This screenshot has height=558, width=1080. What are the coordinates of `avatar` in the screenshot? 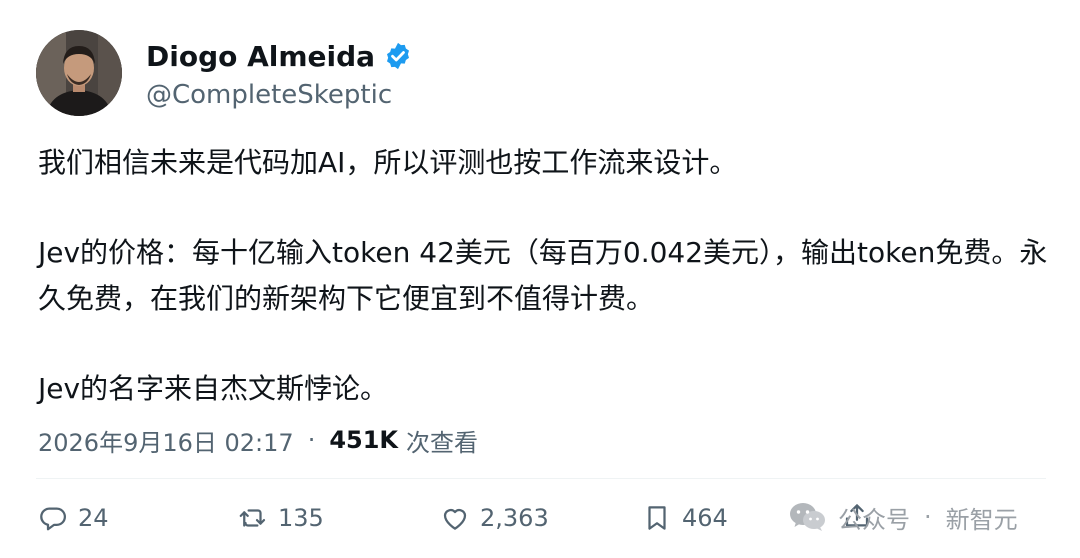 It's located at (79, 73).